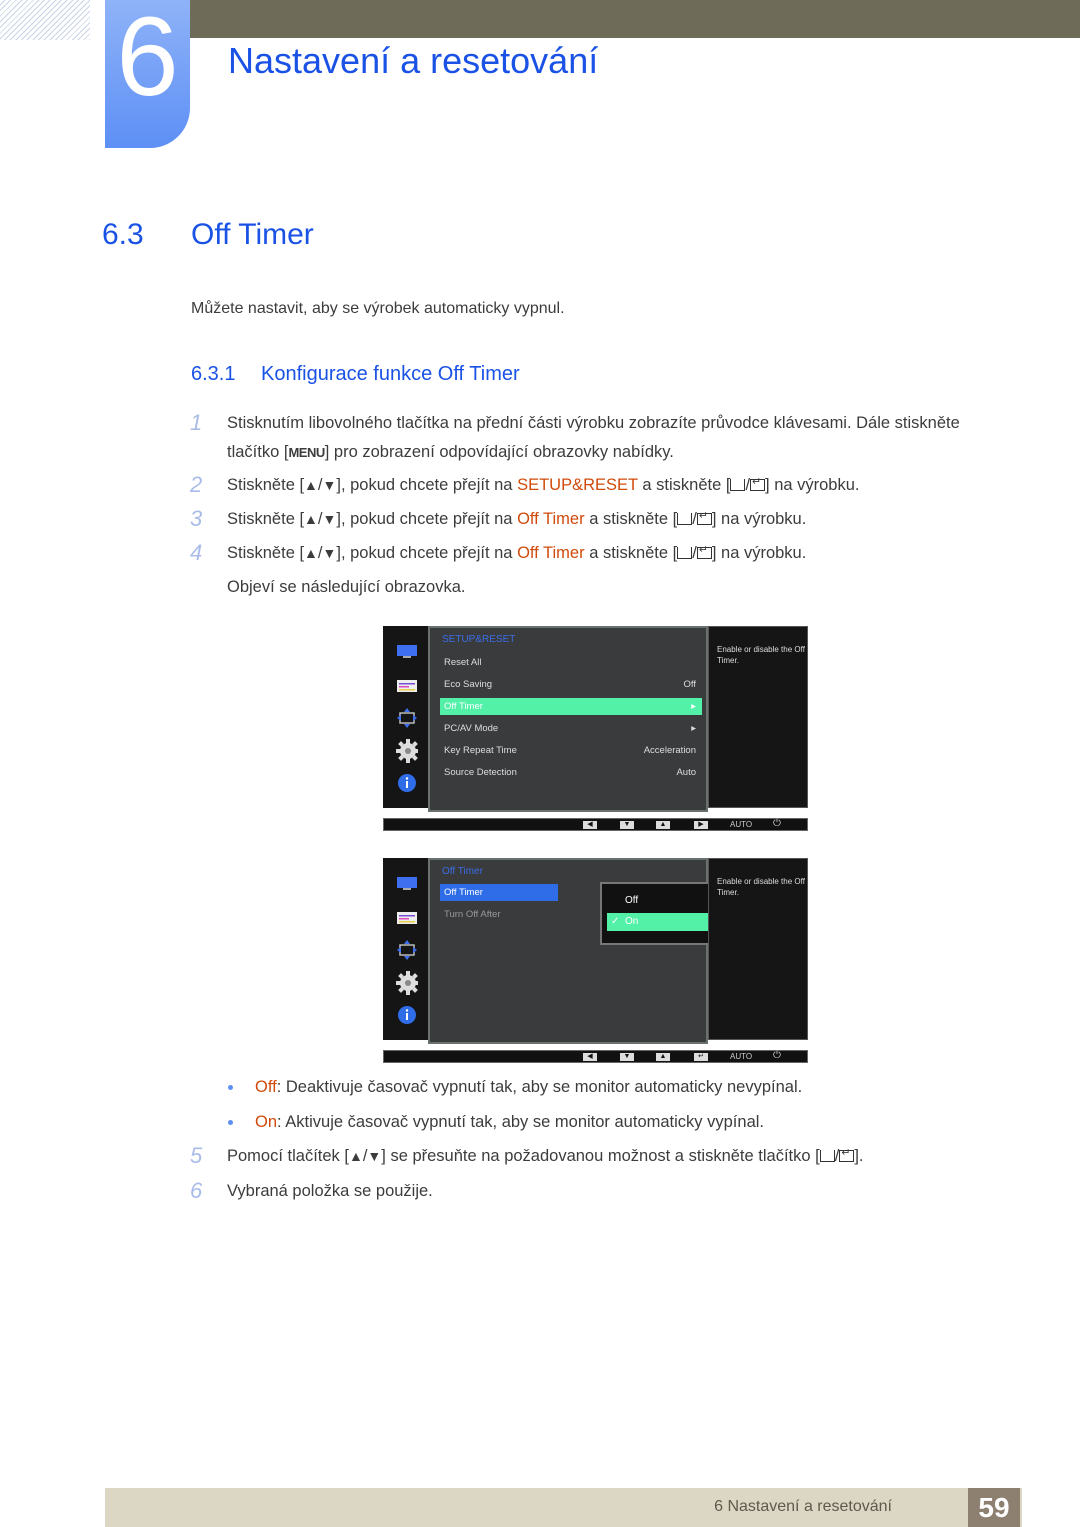  I want to click on osd-key-guide: ◀ ▼ ▲ ▶ AUTO ⏻, so click(595, 824).